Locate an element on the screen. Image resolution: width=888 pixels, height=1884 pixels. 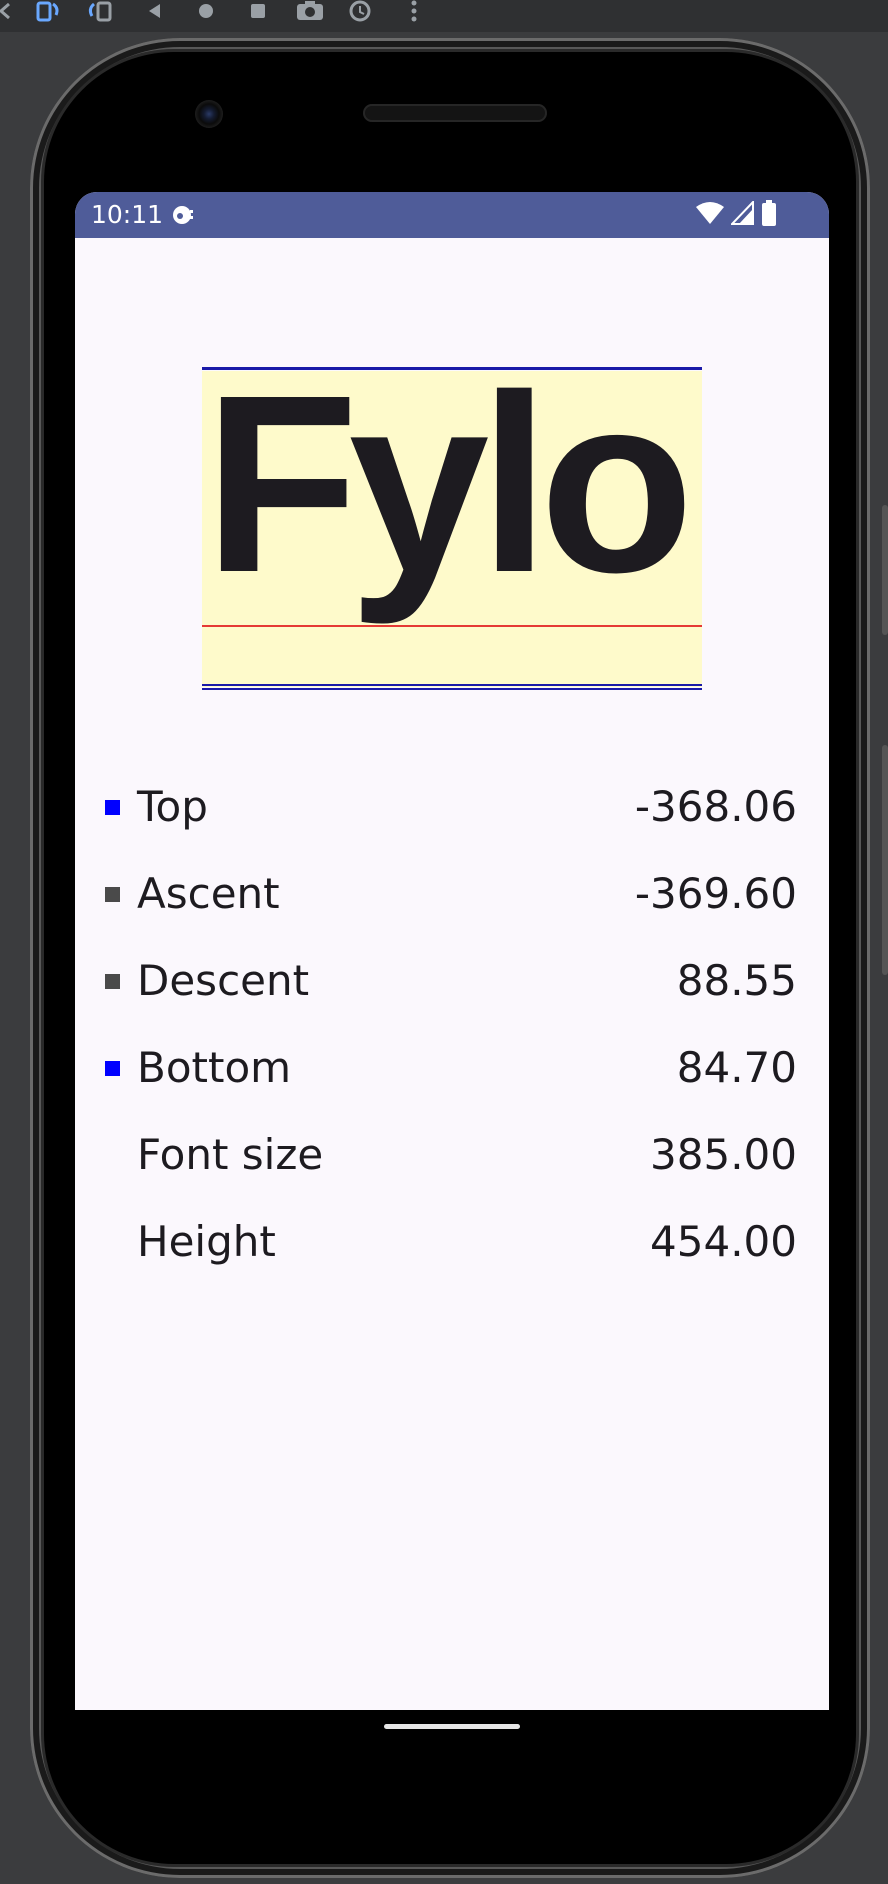
bottom-line is located at coordinates (452, 689).